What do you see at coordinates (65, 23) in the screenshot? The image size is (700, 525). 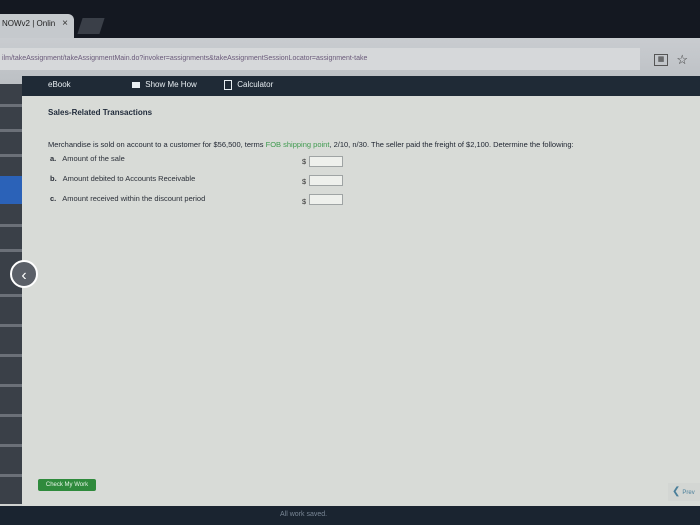 I see `close-icon: ×` at bounding box center [65, 23].